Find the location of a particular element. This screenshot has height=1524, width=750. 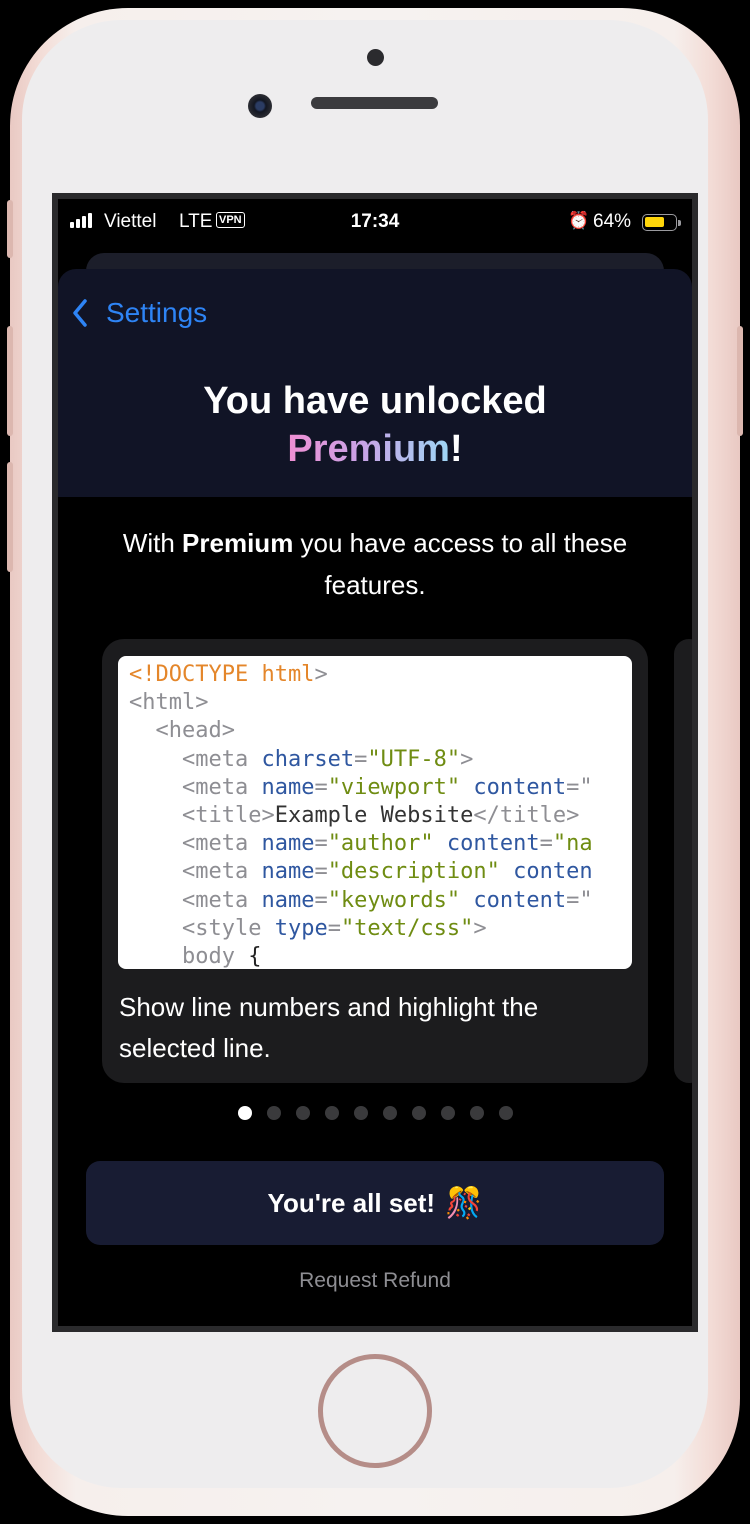

code-token: charset is located at coordinates (308, 759).